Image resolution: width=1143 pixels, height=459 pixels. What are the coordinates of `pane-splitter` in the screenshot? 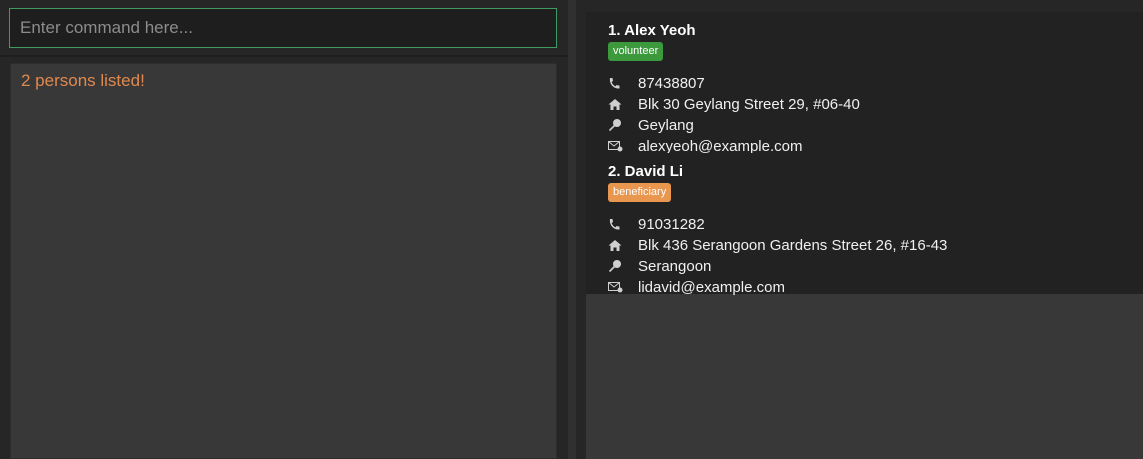 It's located at (572, 229).